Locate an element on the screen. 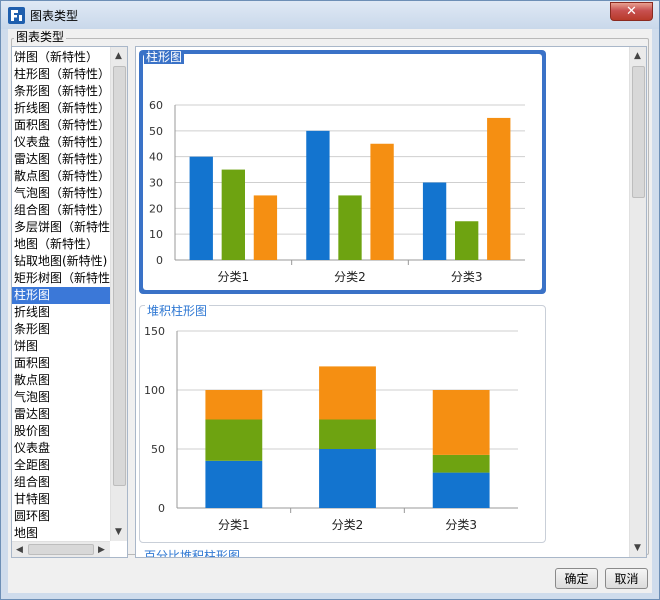  y-tick-label: 30 is located at coordinates (156, 183).